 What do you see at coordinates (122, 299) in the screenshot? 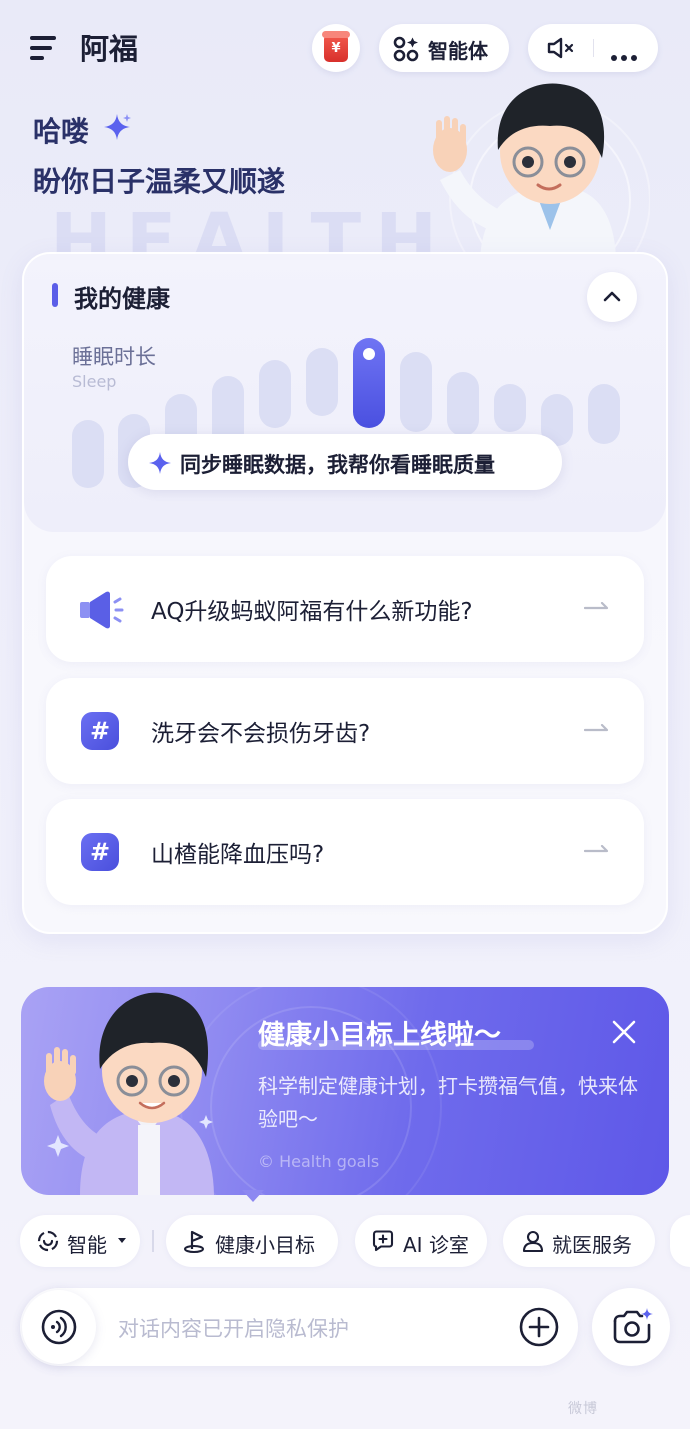
I see `health-card-title: 我的健康` at bounding box center [122, 299].